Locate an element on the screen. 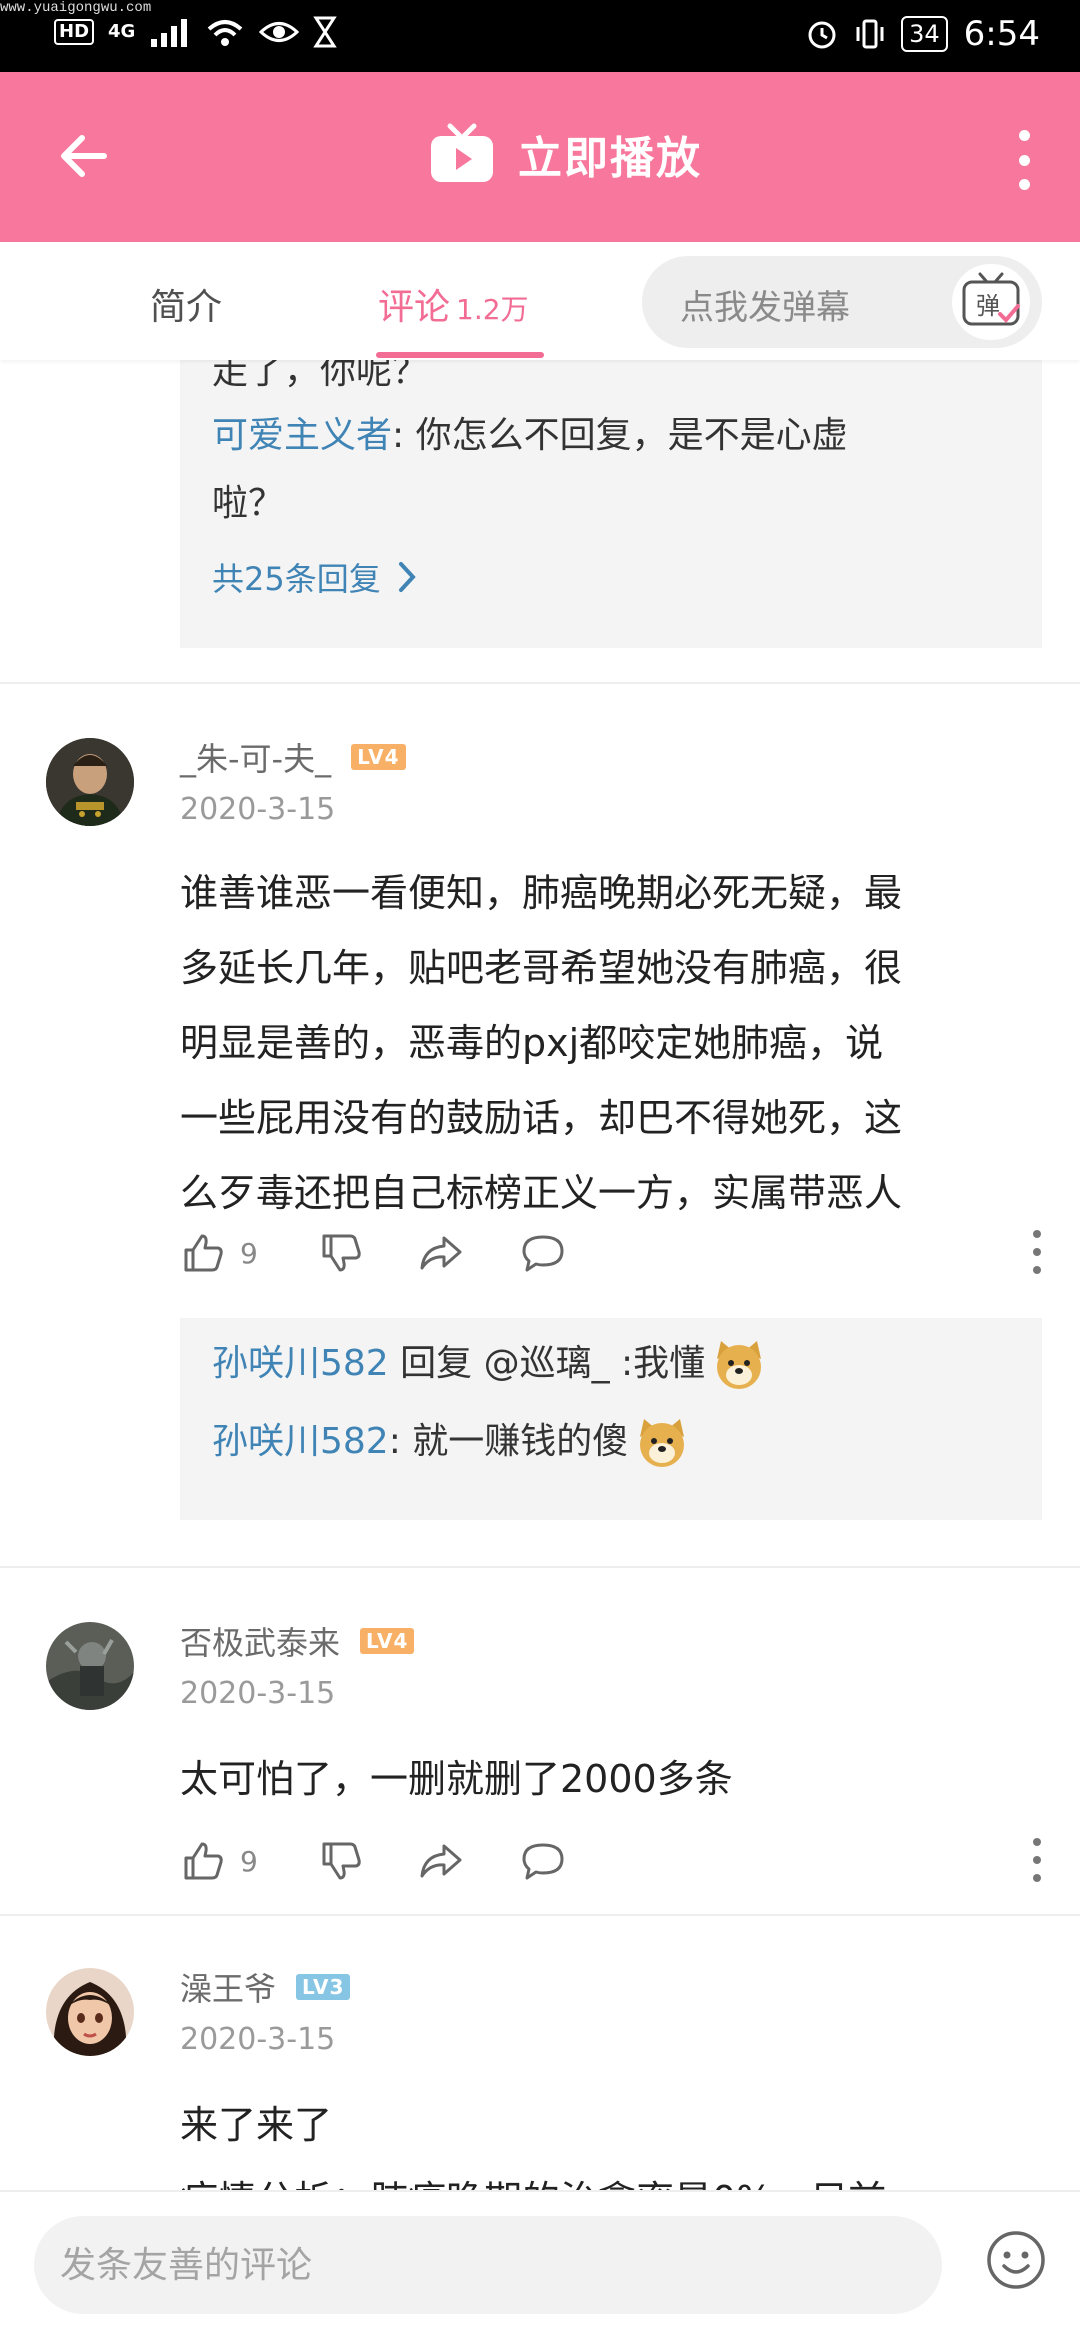  comment-line: 病情分析：肺癌晚期的治愈率是0%，目前 is located at coordinates (611, 2176).